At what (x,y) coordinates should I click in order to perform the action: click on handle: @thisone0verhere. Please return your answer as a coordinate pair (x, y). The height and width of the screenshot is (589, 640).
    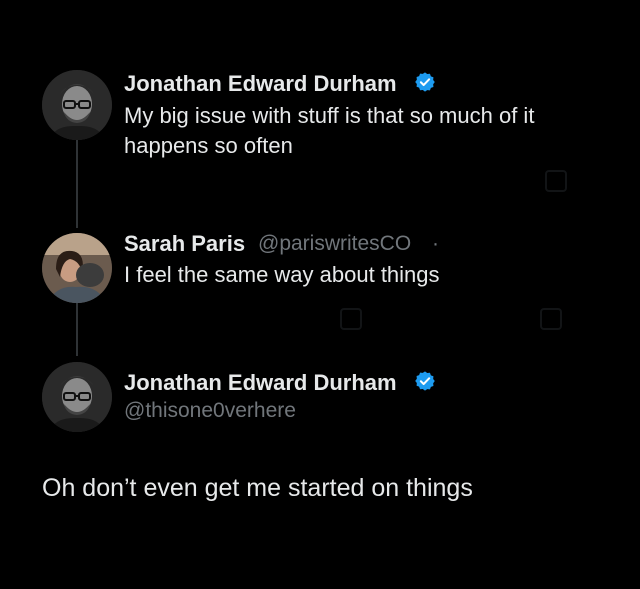
    Looking at the image, I should click on (210, 411).